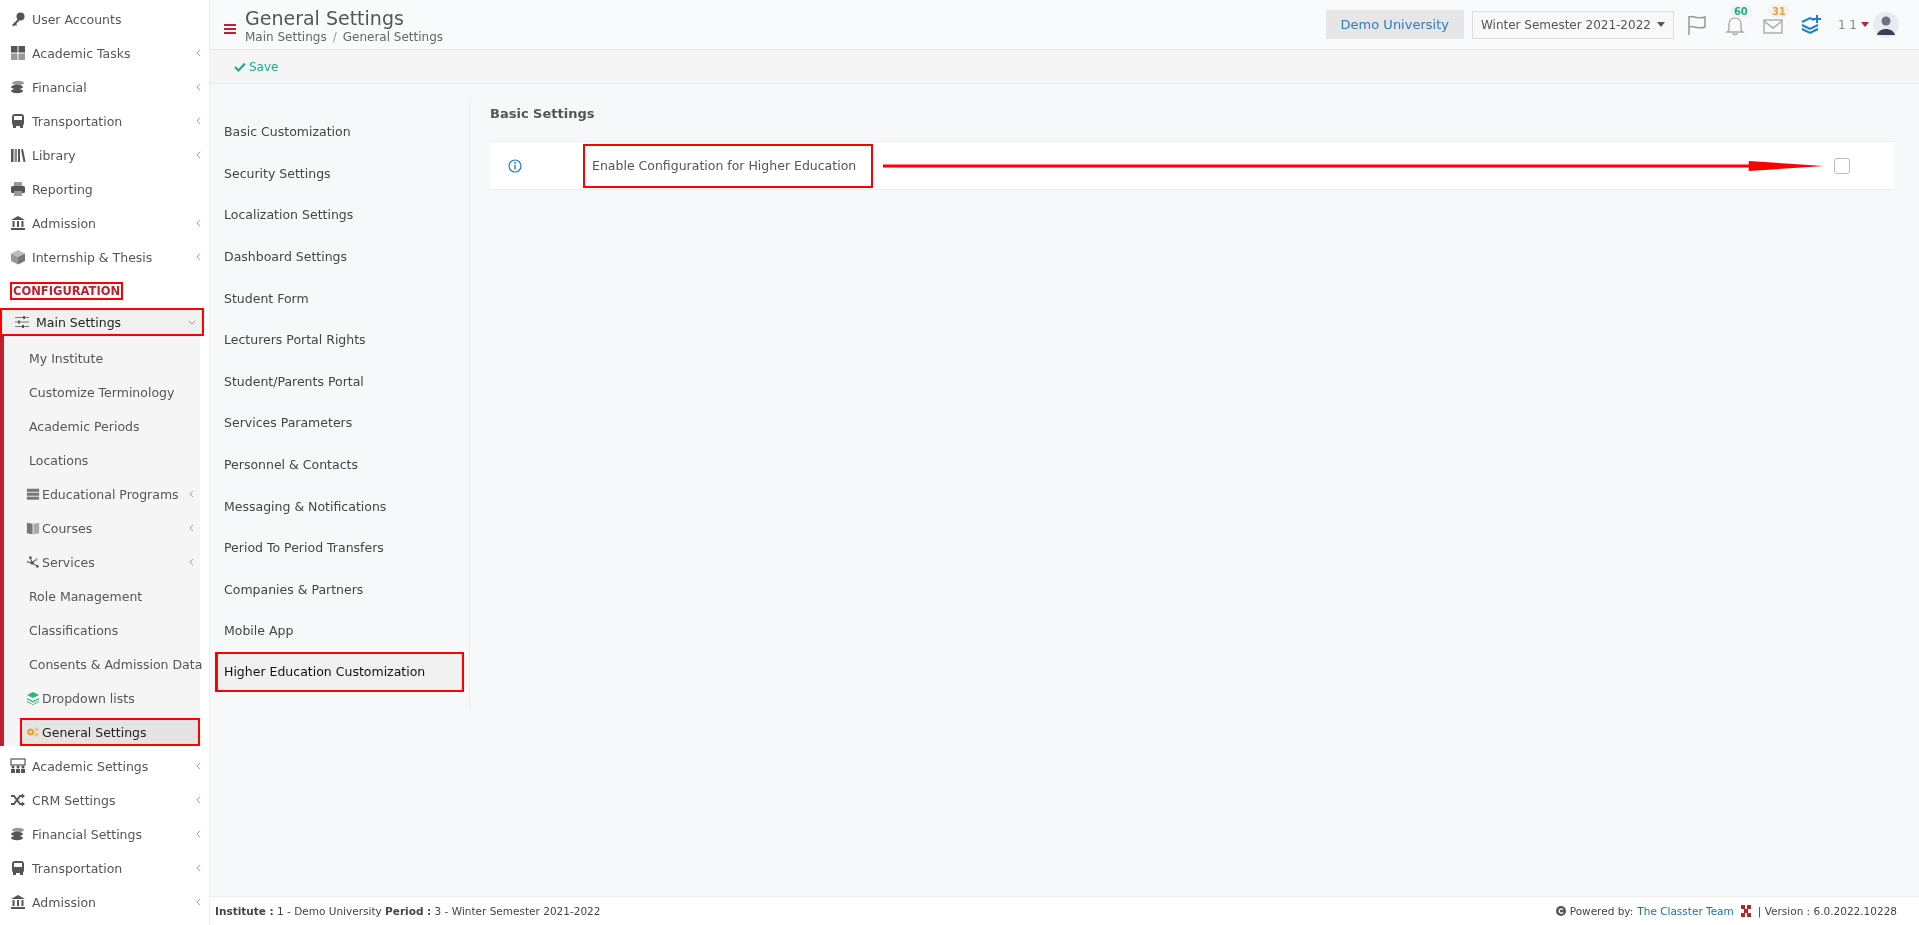  What do you see at coordinates (240, 66) in the screenshot?
I see `check-icon` at bounding box center [240, 66].